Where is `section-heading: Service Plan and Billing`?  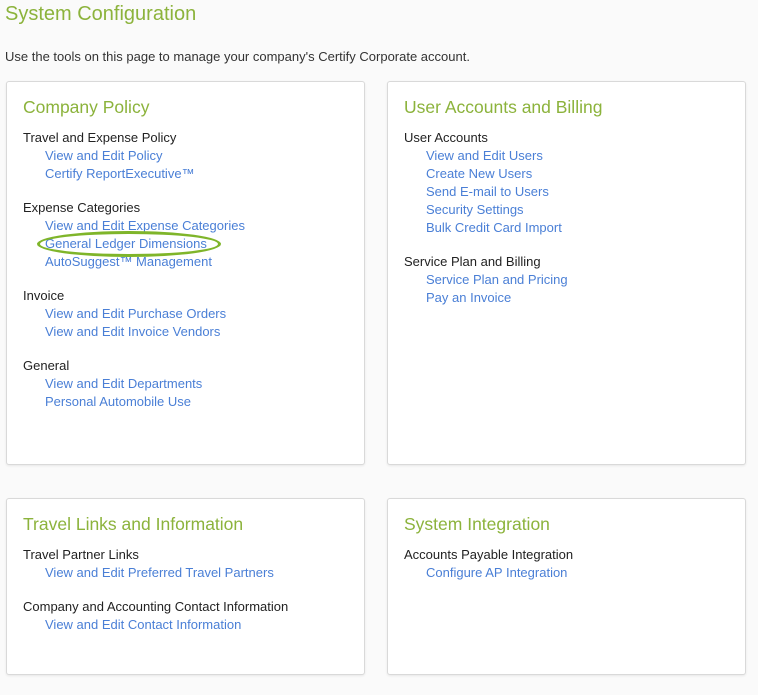
section-heading: Service Plan and Billing is located at coordinates (472, 261).